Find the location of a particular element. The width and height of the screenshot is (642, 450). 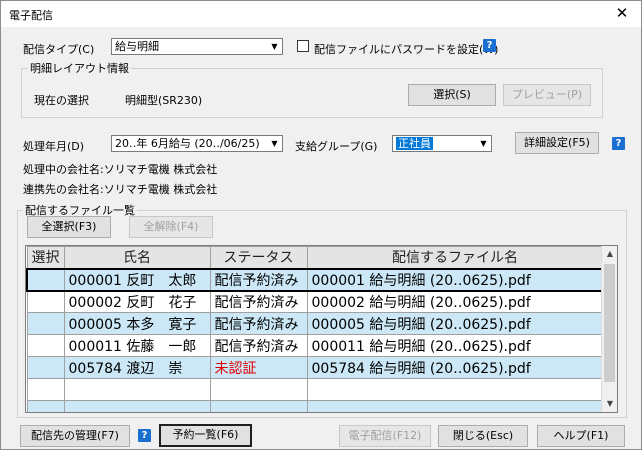

delivery-type-select: 給与明細 ▼ is located at coordinates (197, 46).